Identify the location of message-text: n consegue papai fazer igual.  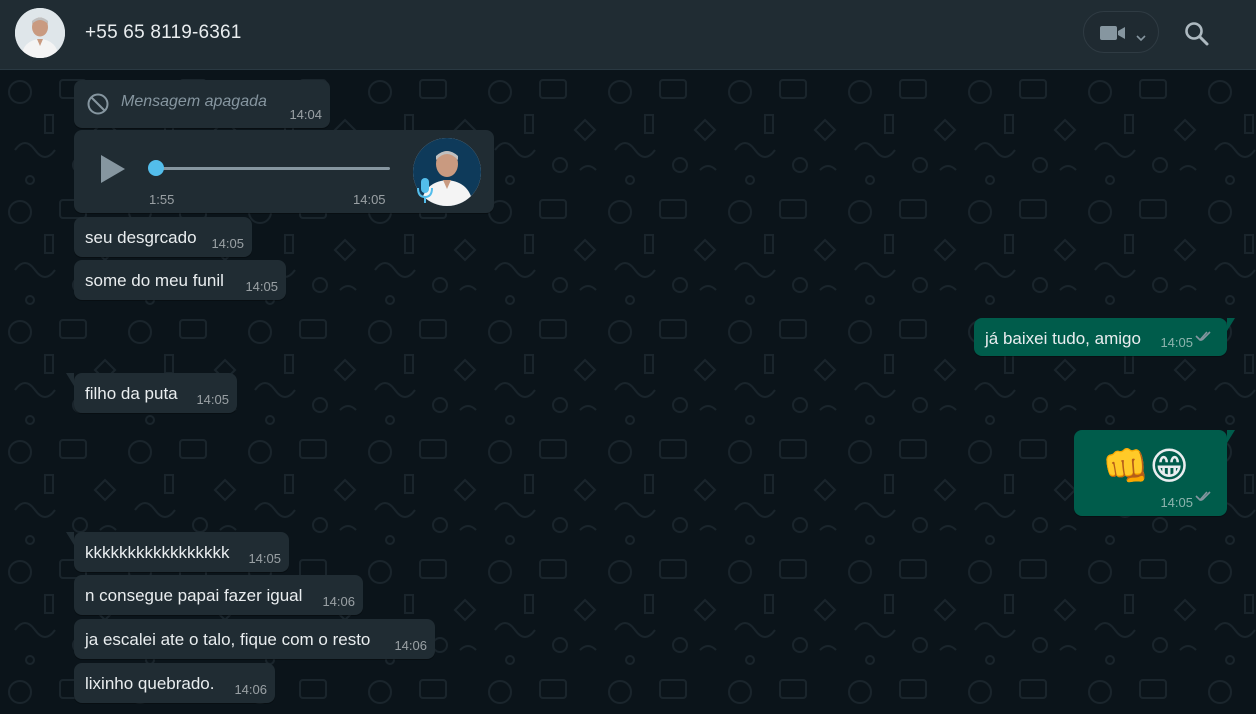
(194, 595).